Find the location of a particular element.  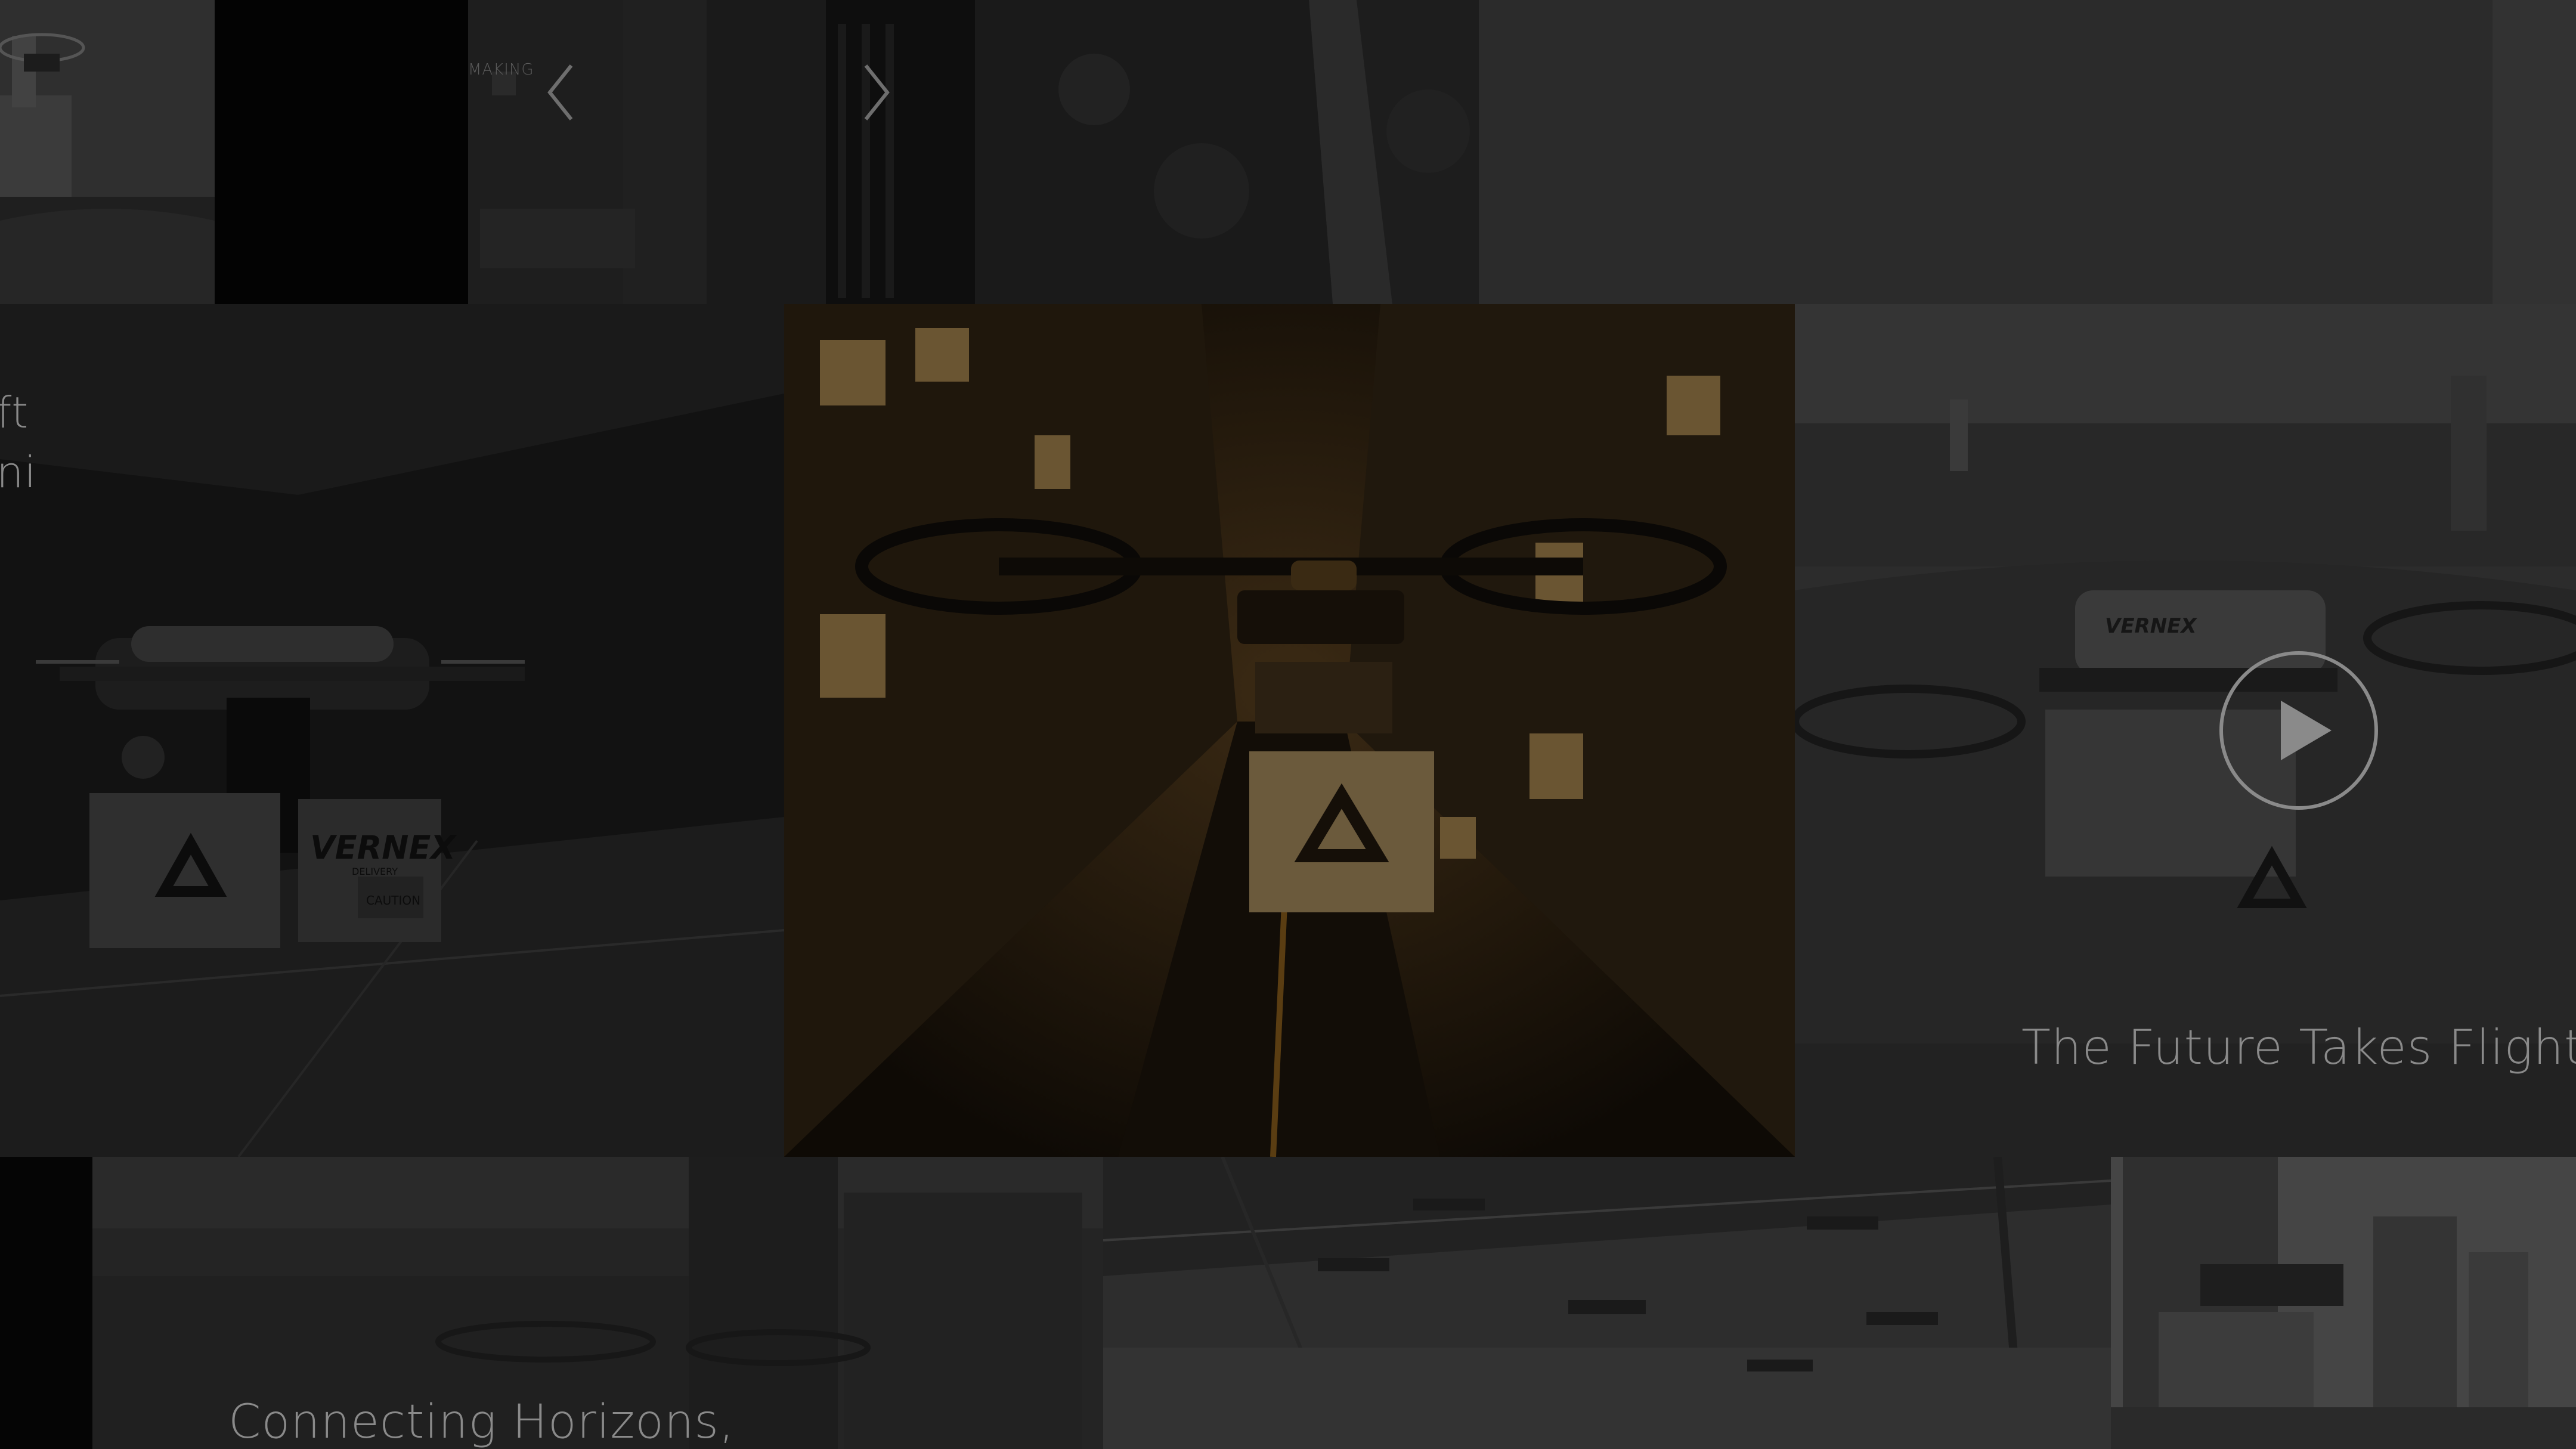

faint-caption: MAKING is located at coordinates (501, 70).